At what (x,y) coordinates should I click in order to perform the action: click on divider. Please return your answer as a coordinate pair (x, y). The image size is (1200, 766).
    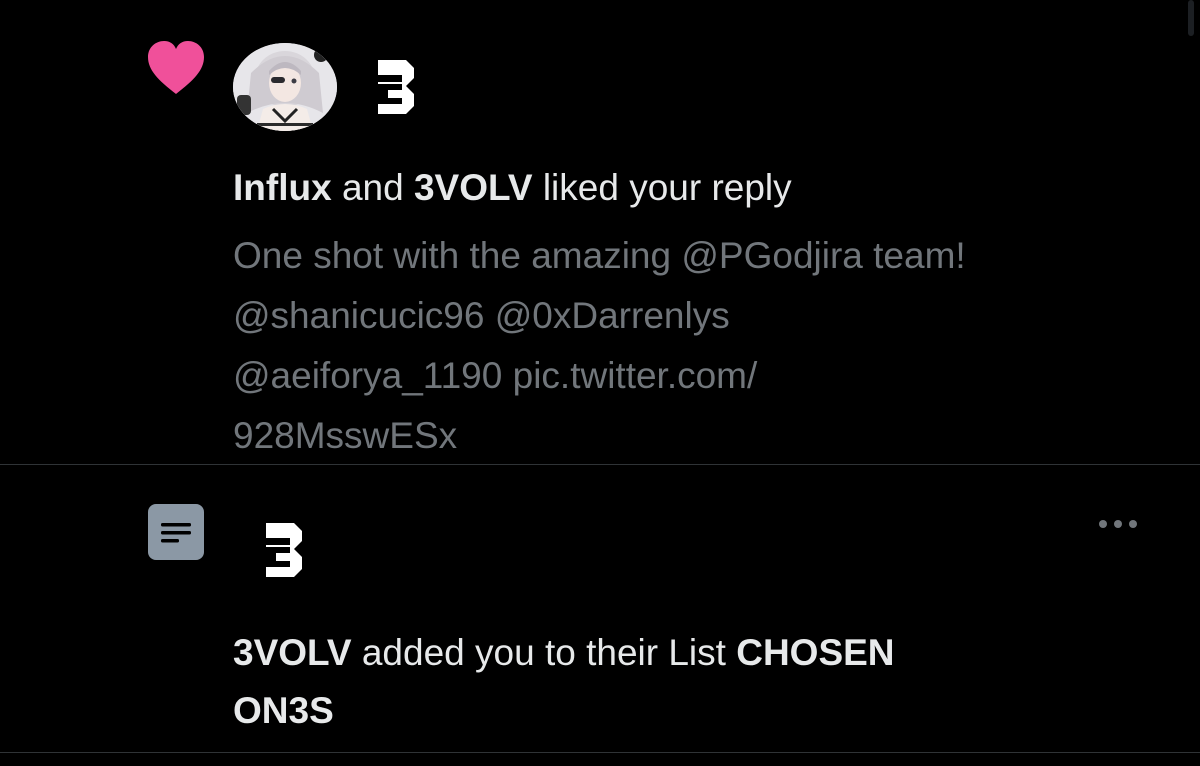
    Looking at the image, I should click on (600, 752).